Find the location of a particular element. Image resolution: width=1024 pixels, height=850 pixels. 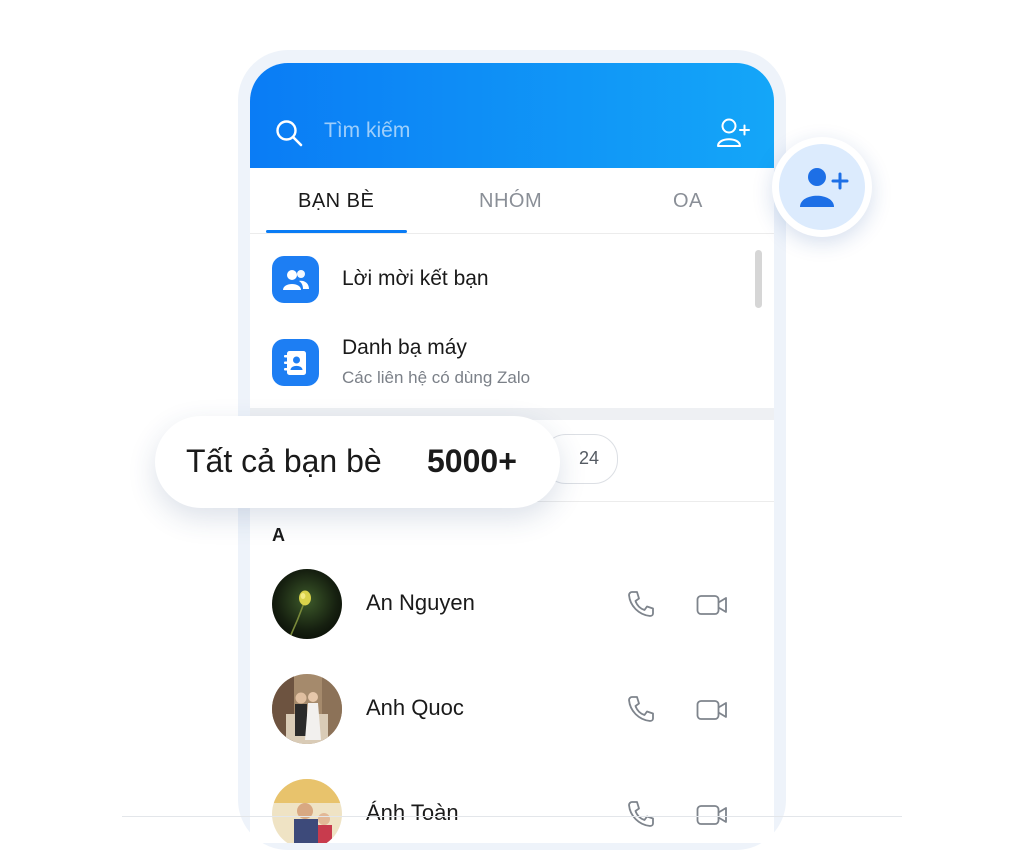

tab-bar: BẠN BÈ NHÓM OA is located at coordinates (512, 201).